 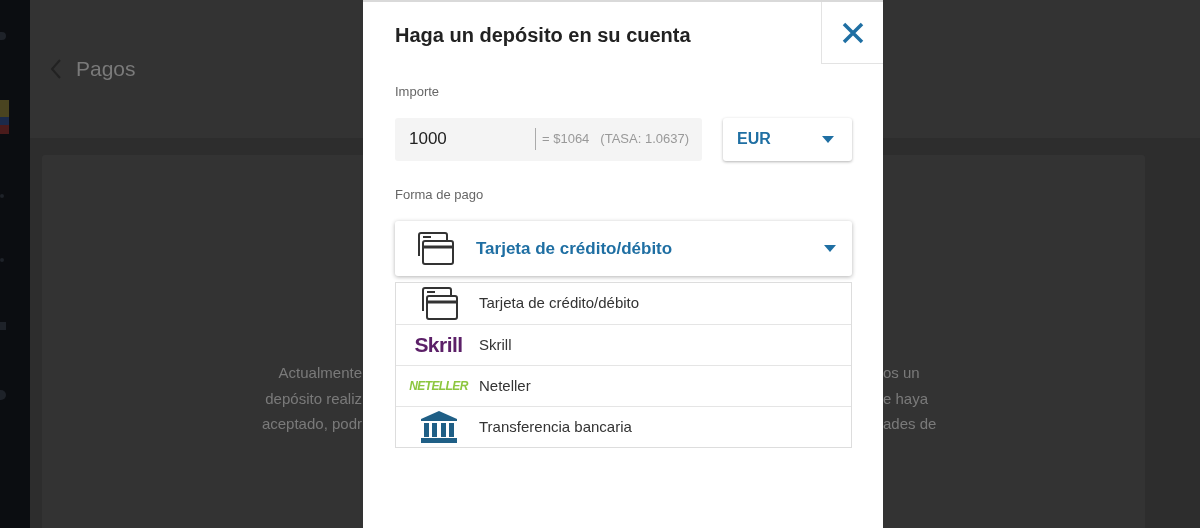 I want to click on payment-option: NETELLER Neteller, so click(x=623, y=385).